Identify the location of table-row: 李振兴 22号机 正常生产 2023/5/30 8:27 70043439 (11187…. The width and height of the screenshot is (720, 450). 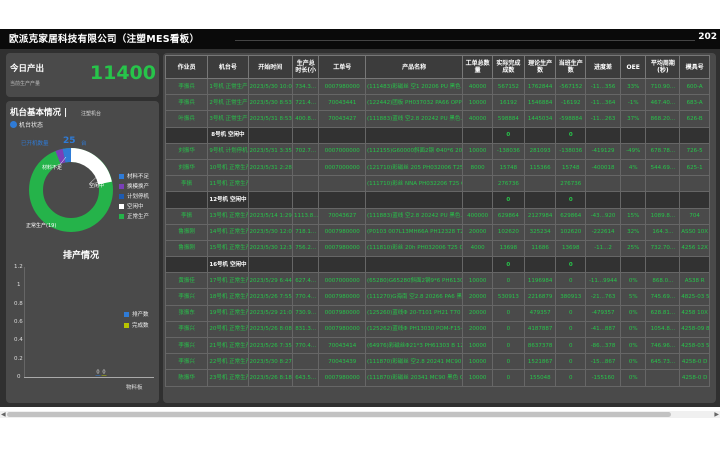
(437, 362).